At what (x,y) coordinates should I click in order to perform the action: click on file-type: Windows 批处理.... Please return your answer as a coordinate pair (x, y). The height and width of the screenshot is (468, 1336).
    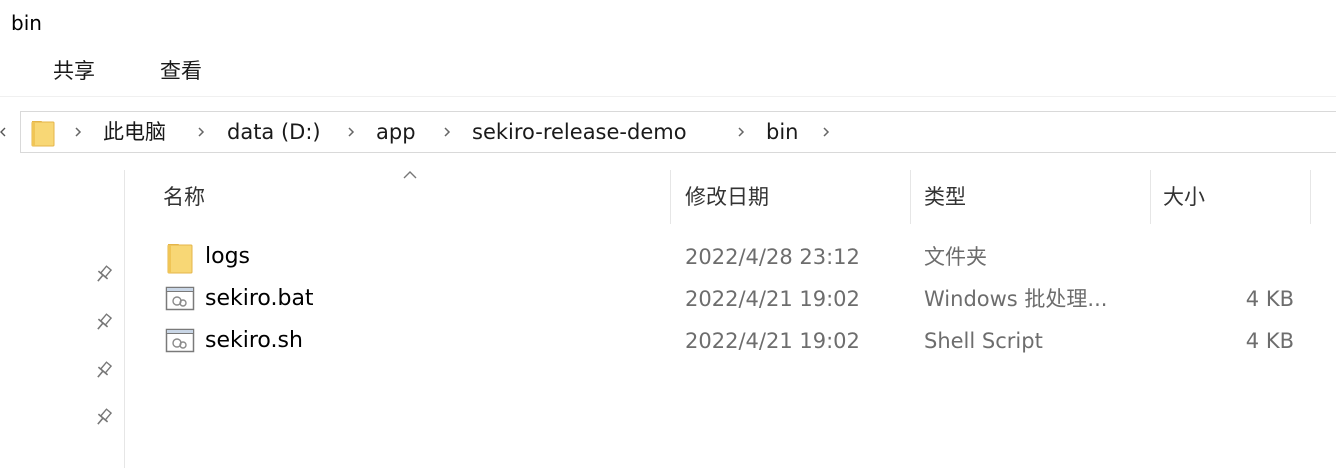
    Looking at the image, I should click on (1016, 299).